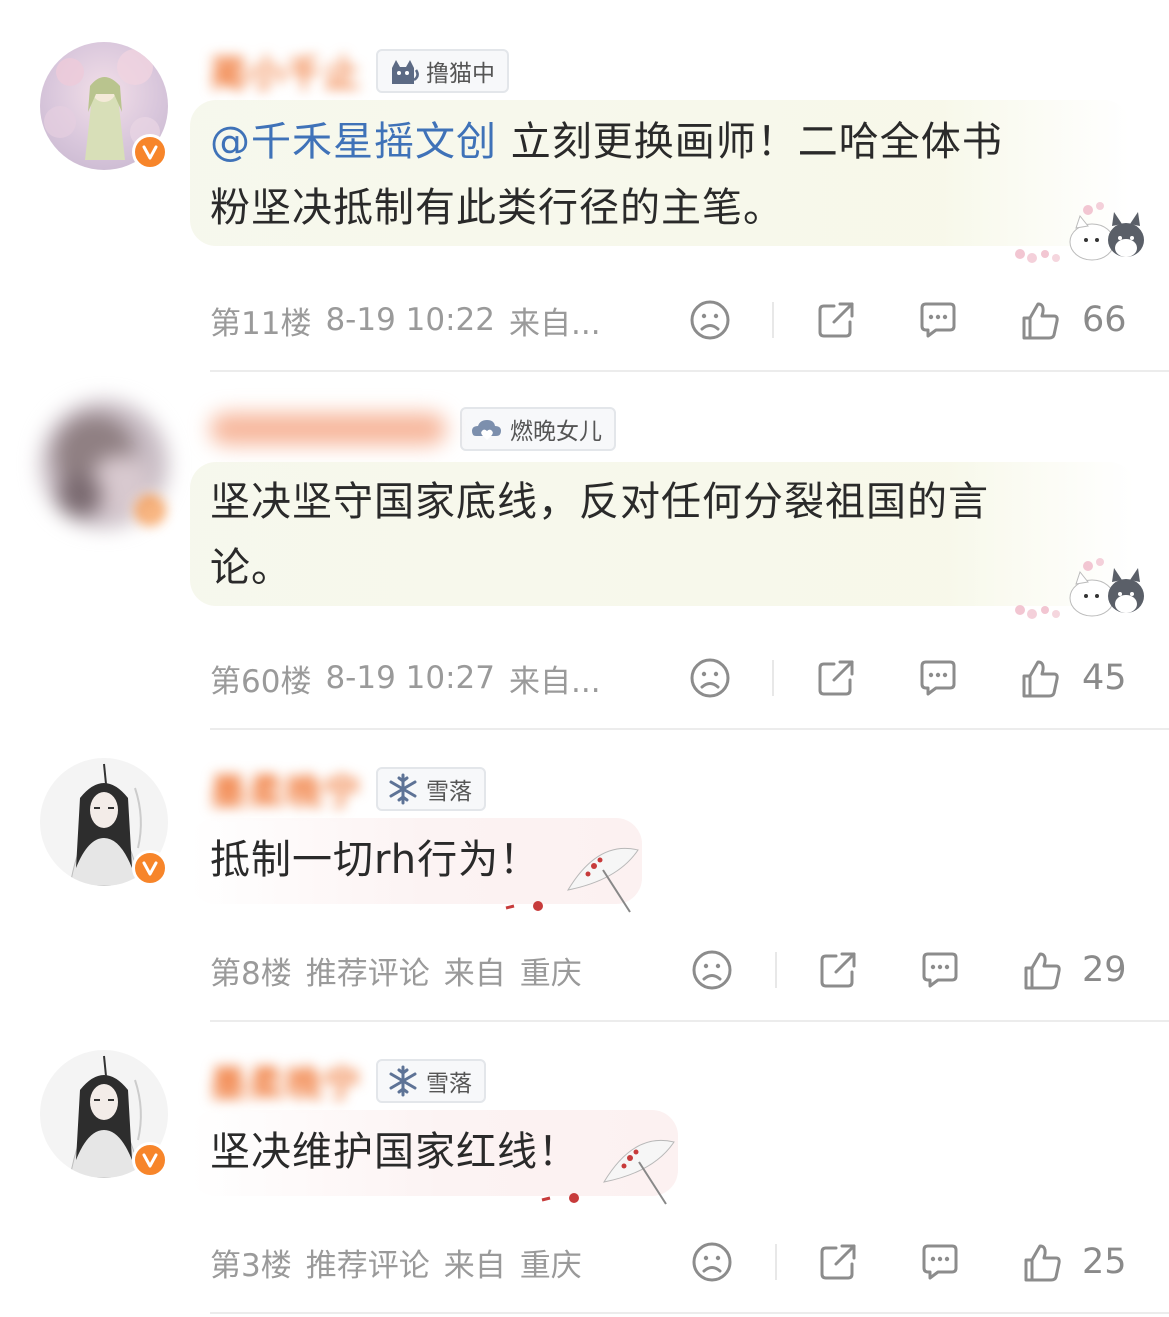 The width and height of the screenshot is (1169, 1317). I want to click on cloud-heart-icon, so click(486, 430).